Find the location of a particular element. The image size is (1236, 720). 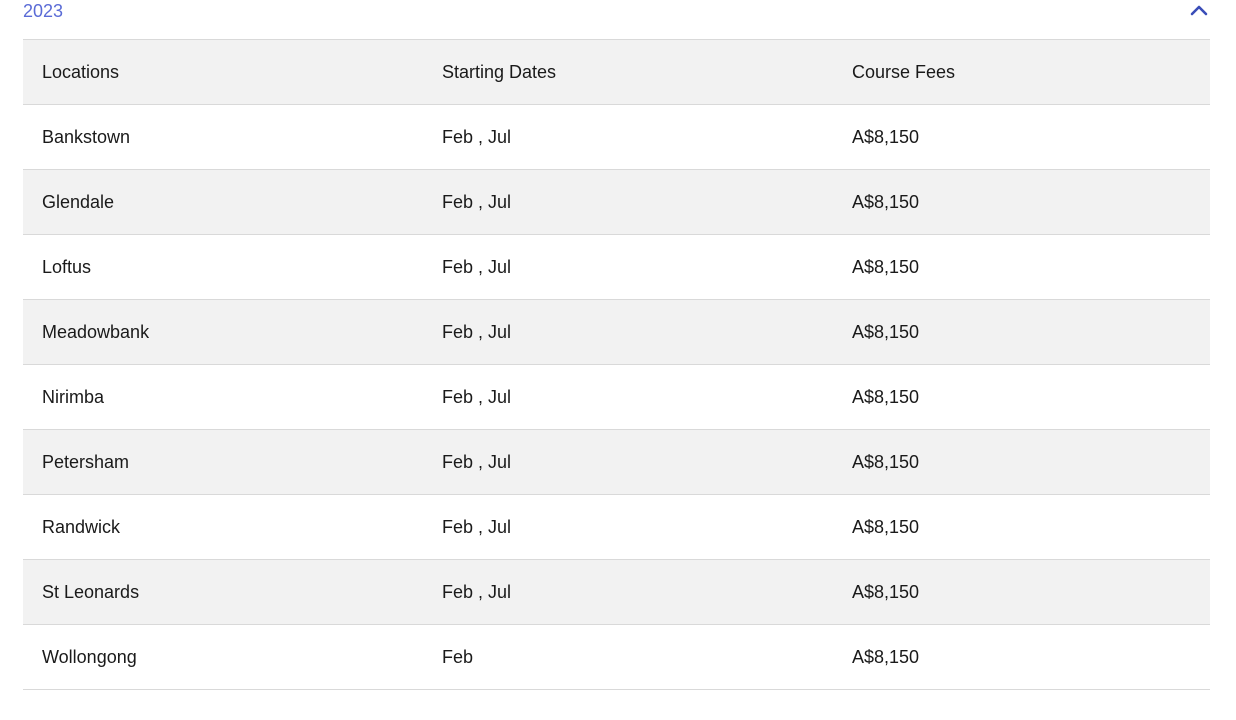

location-cell: Nirimba is located at coordinates (73, 396).